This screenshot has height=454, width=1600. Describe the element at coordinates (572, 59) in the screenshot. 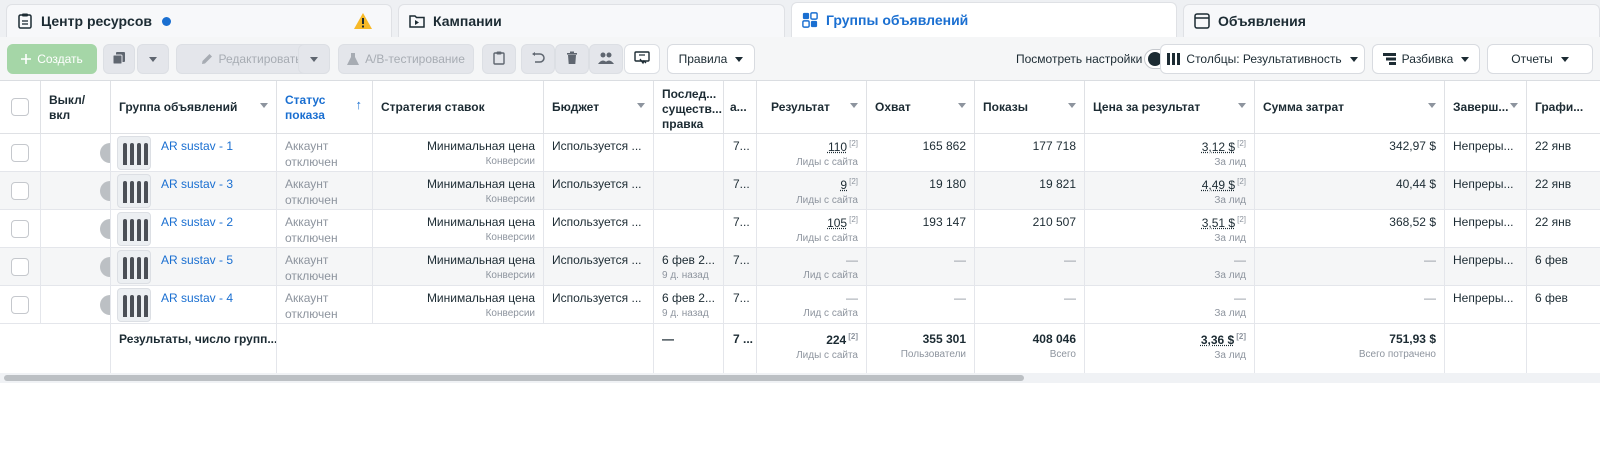

I see `delete-button` at that location.